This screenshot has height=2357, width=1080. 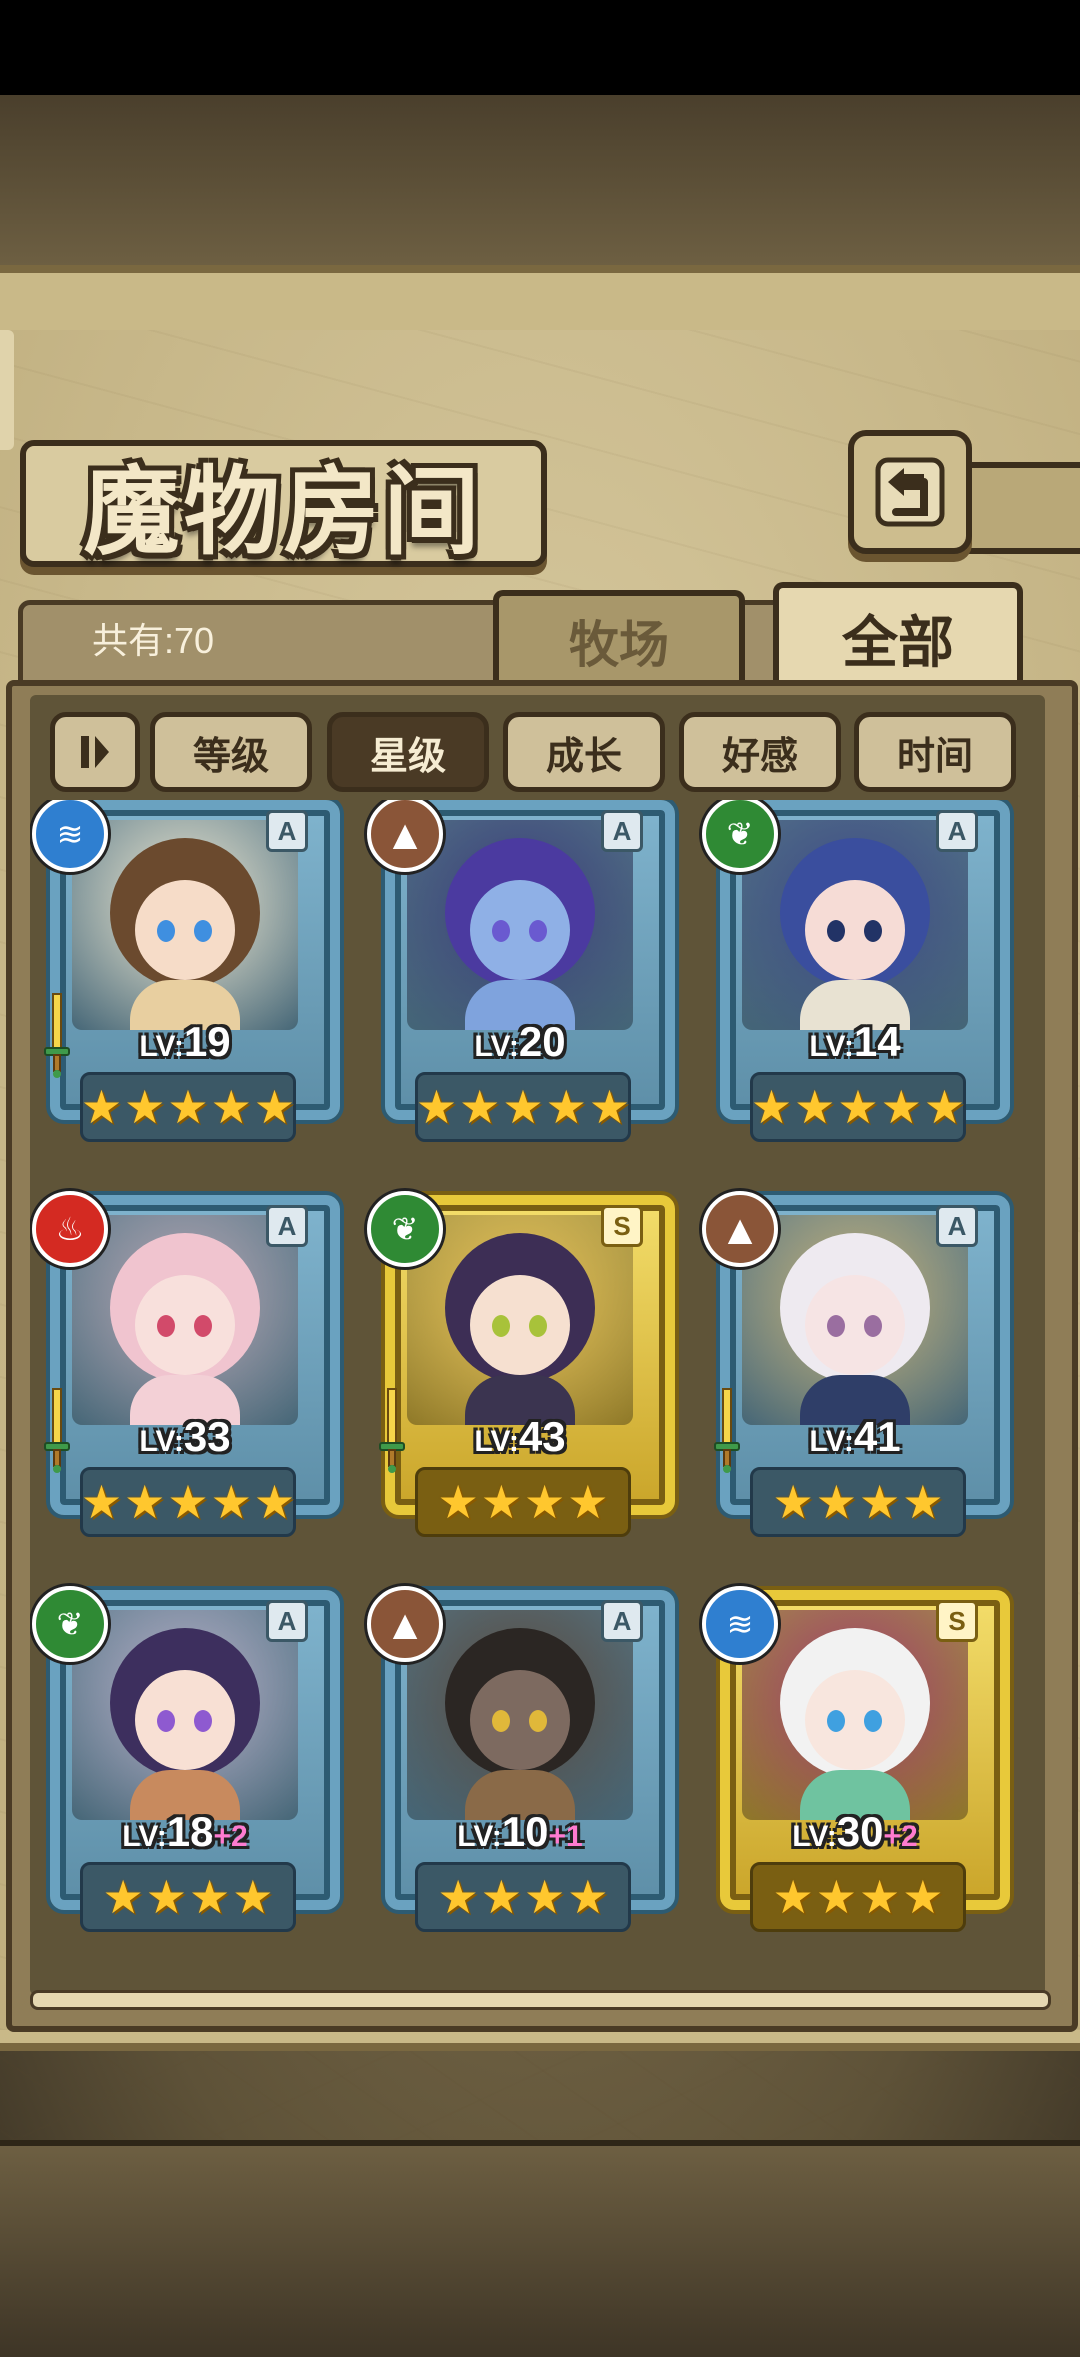 I want to click on monster-card: A ❦ LV:18+2 ★ ★ ★ ★, so click(x=185, y=1760).